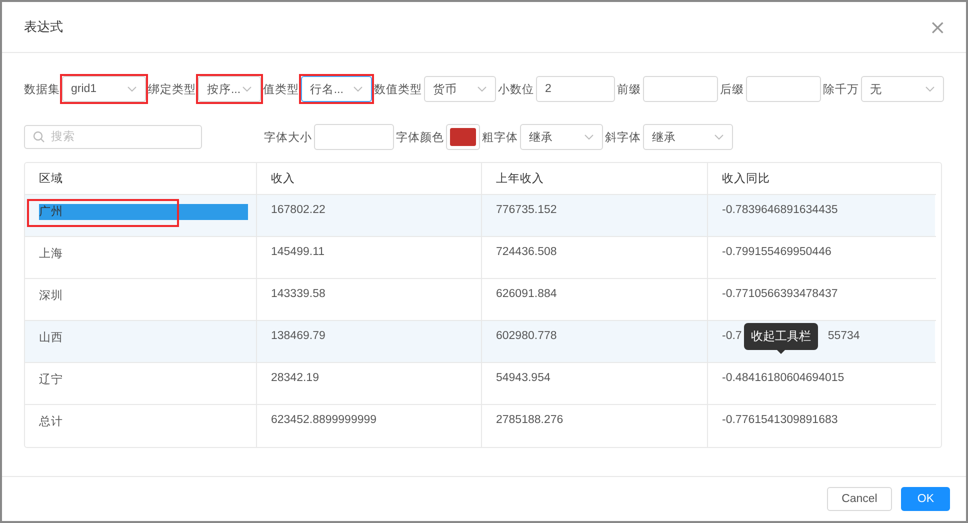 The width and height of the screenshot is (968, 523). Describe the element at coordinates (460, 89) in the screenshot. I see `dropdown: 货币` at that location.